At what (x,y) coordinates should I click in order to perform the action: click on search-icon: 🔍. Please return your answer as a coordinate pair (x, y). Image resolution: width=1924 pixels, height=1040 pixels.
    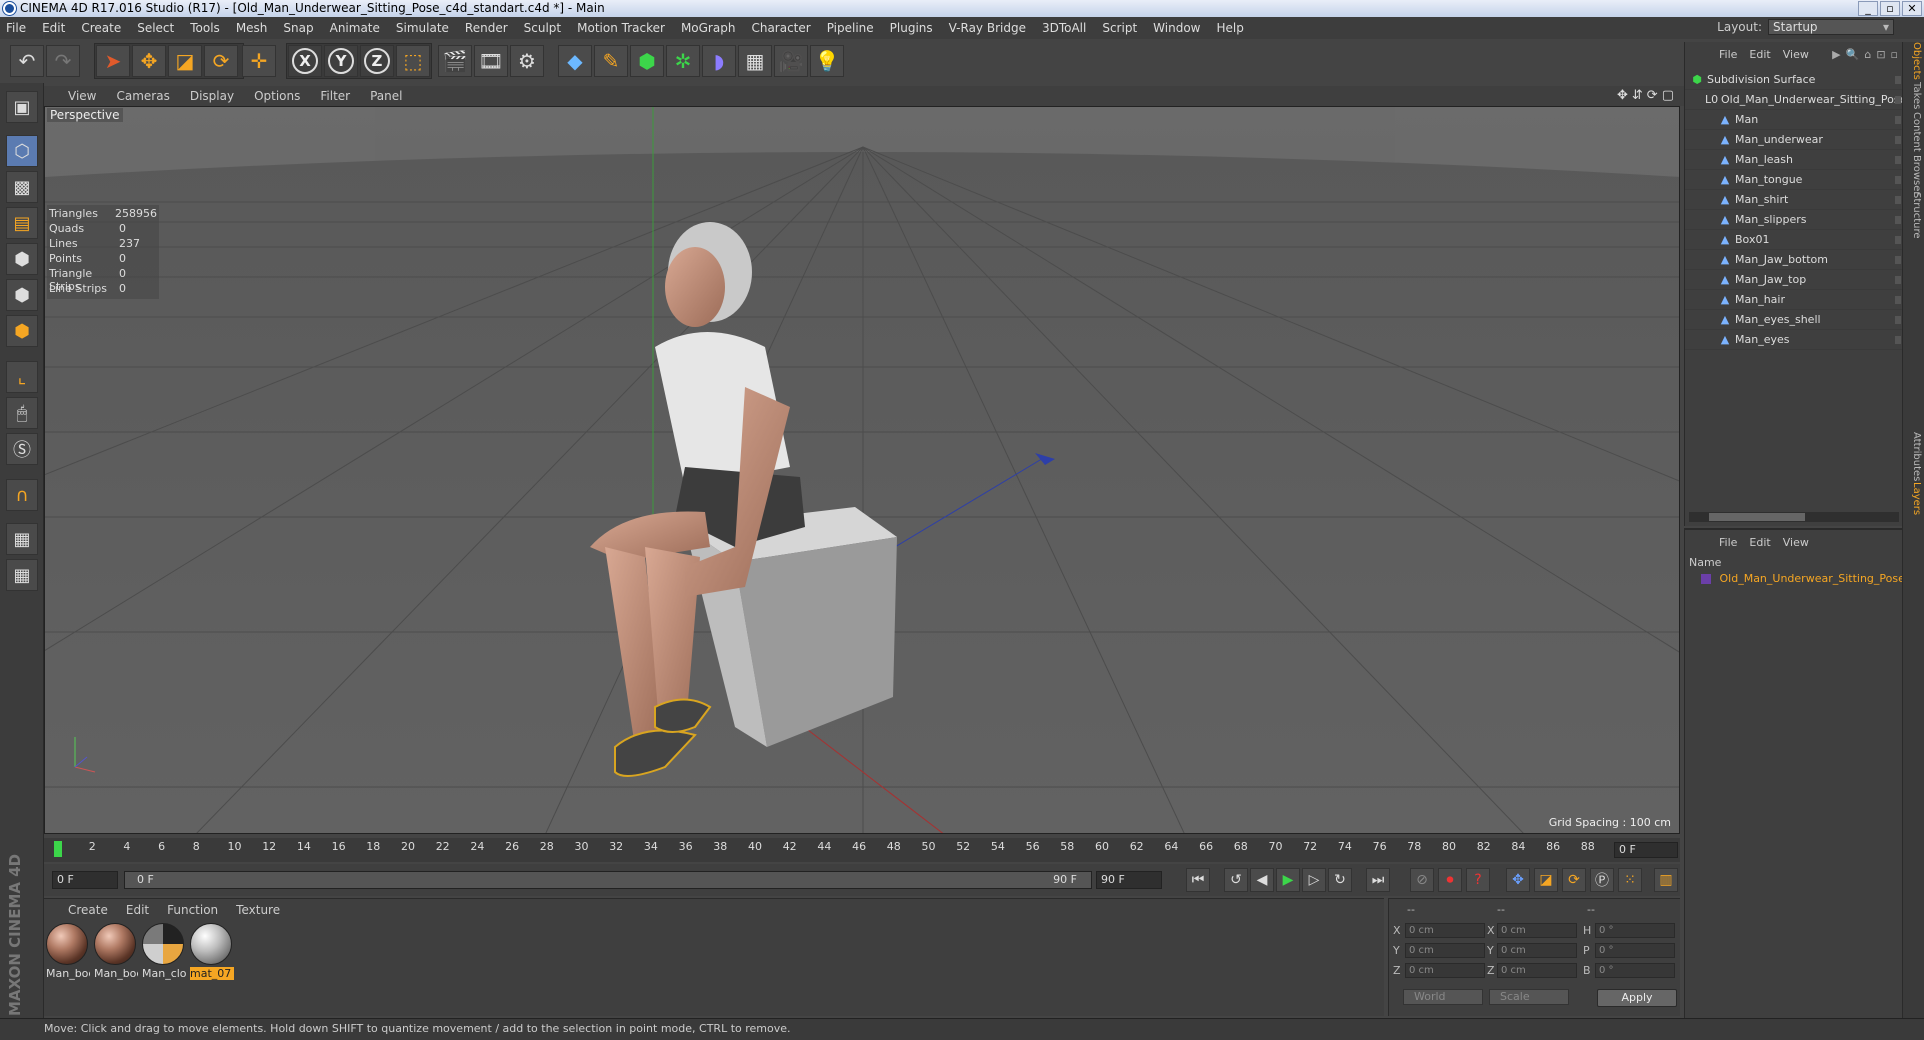
    Looking at the image, I should click on (1853, 54).